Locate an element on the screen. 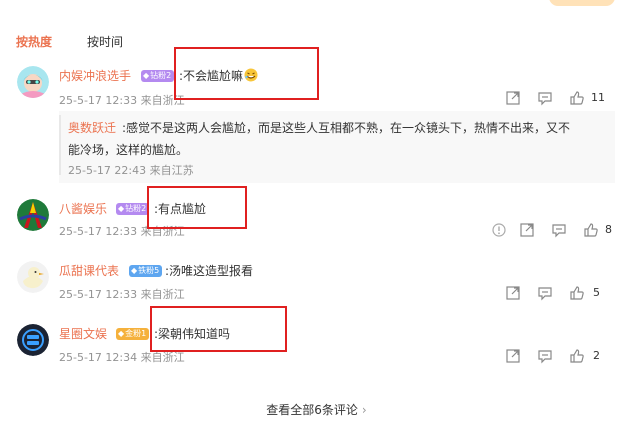 The height and width of the screenshot is (429, 633). top-action-pill is located at coordinates (582, 3).